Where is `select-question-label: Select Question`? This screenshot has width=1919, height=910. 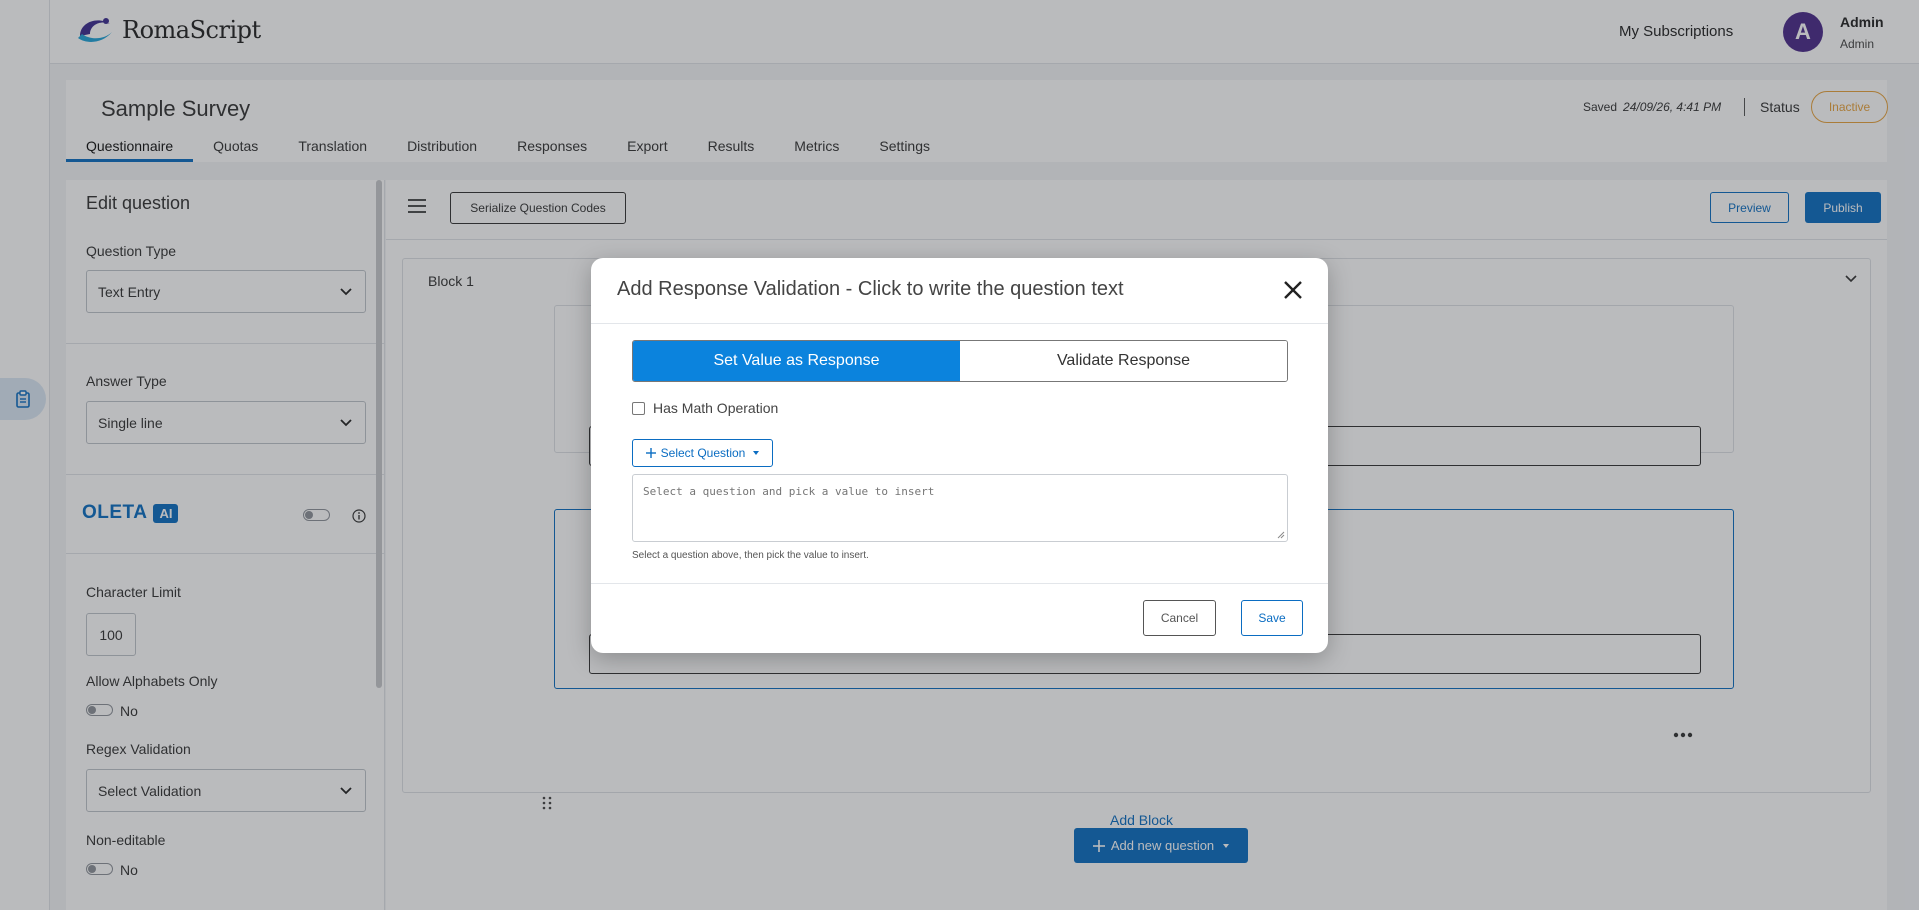 select-question-label: Select Question is located at coordinates (703, 453).